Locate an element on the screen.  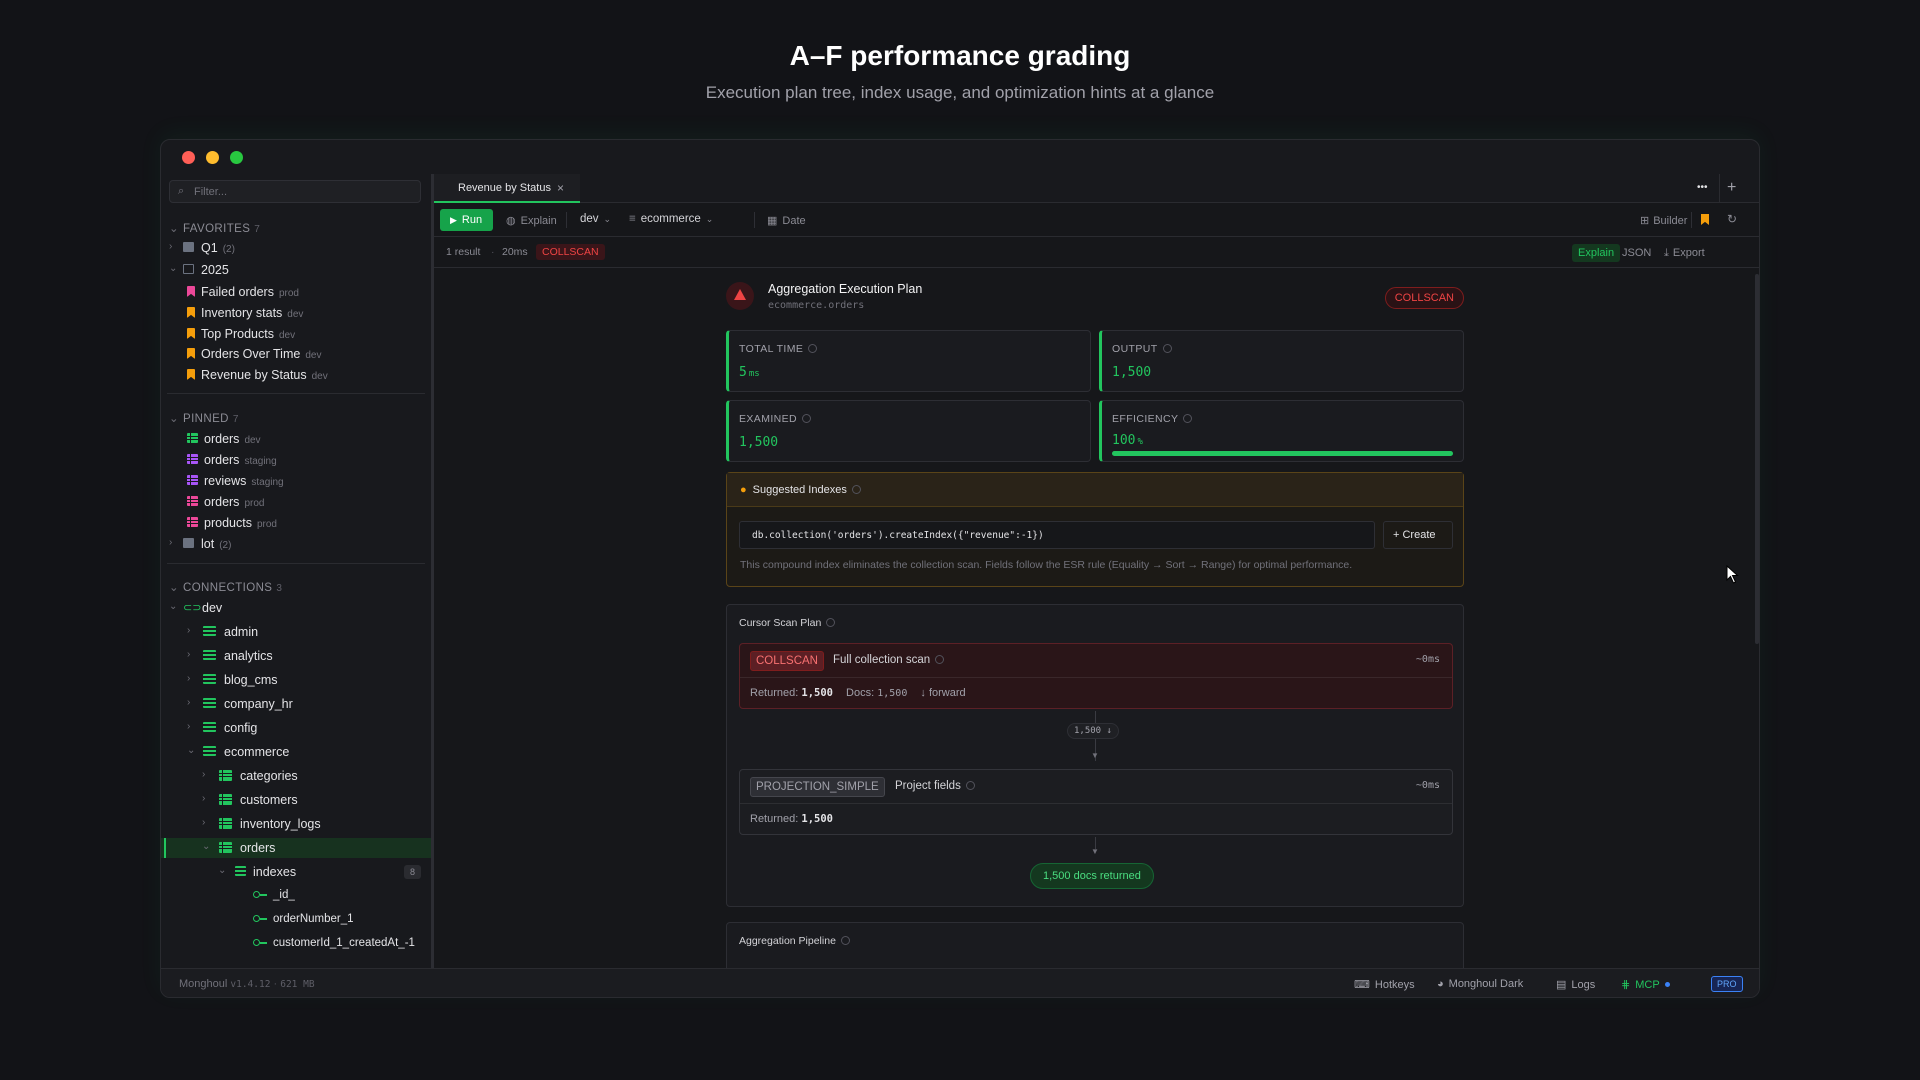
favorites-header: ⌄ FAVORITES 7 is located at coordinates (214, 228).